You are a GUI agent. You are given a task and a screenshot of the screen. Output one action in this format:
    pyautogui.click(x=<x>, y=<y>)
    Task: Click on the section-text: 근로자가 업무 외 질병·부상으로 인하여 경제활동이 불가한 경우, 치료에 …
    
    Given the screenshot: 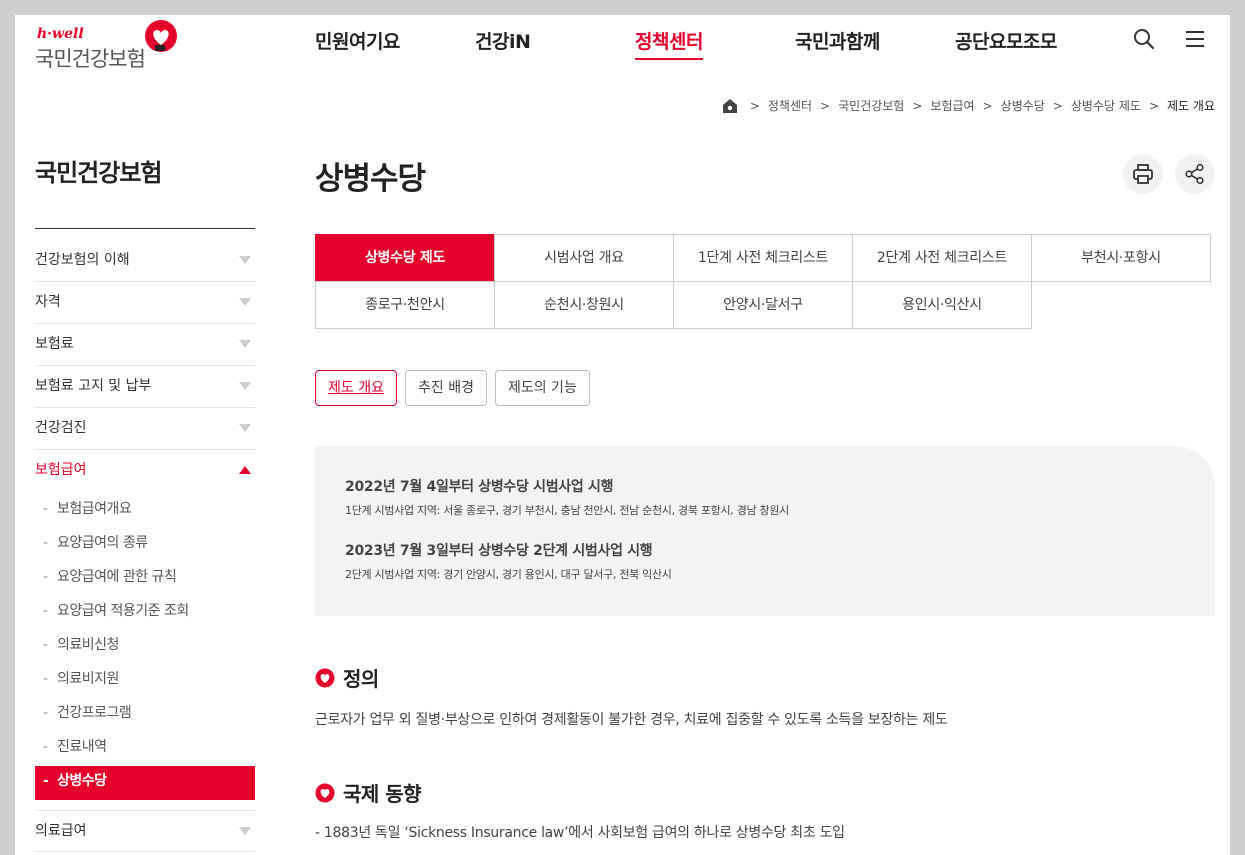 What is the action you would take?
    pyautogui.click(x=631, y=720)
    